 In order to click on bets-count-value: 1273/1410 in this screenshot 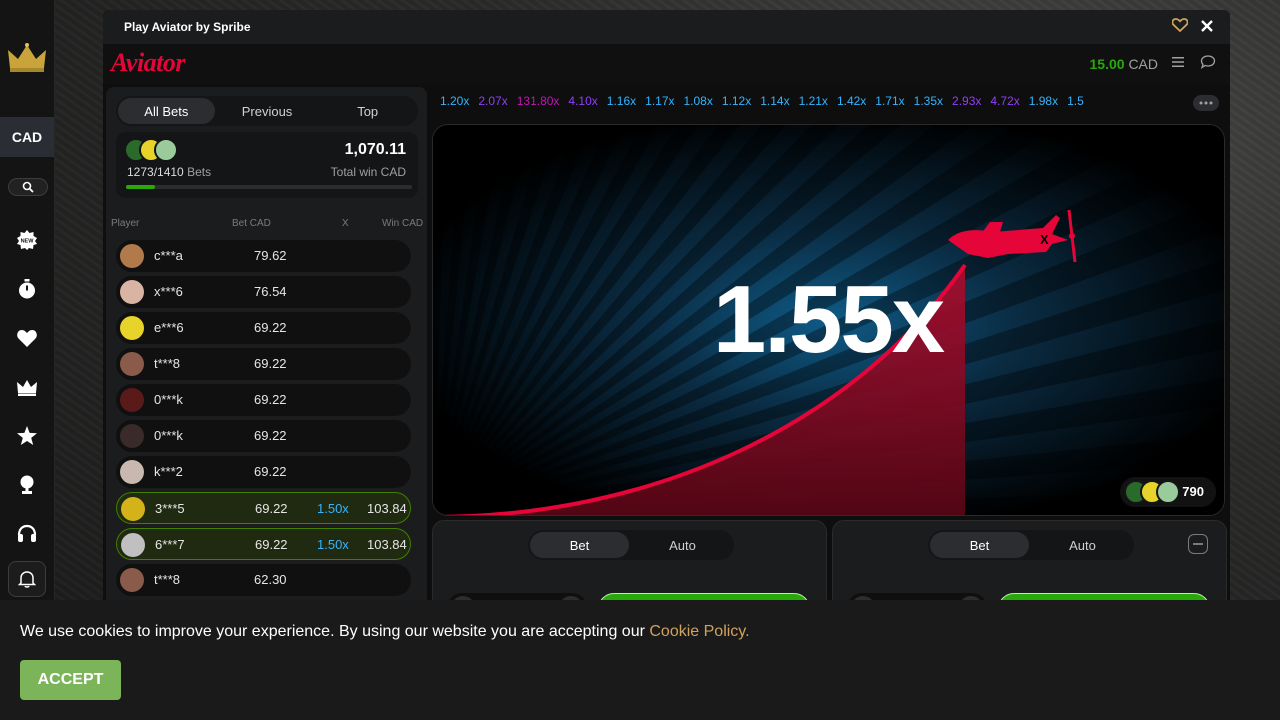, I will do `click(155, 172)`.